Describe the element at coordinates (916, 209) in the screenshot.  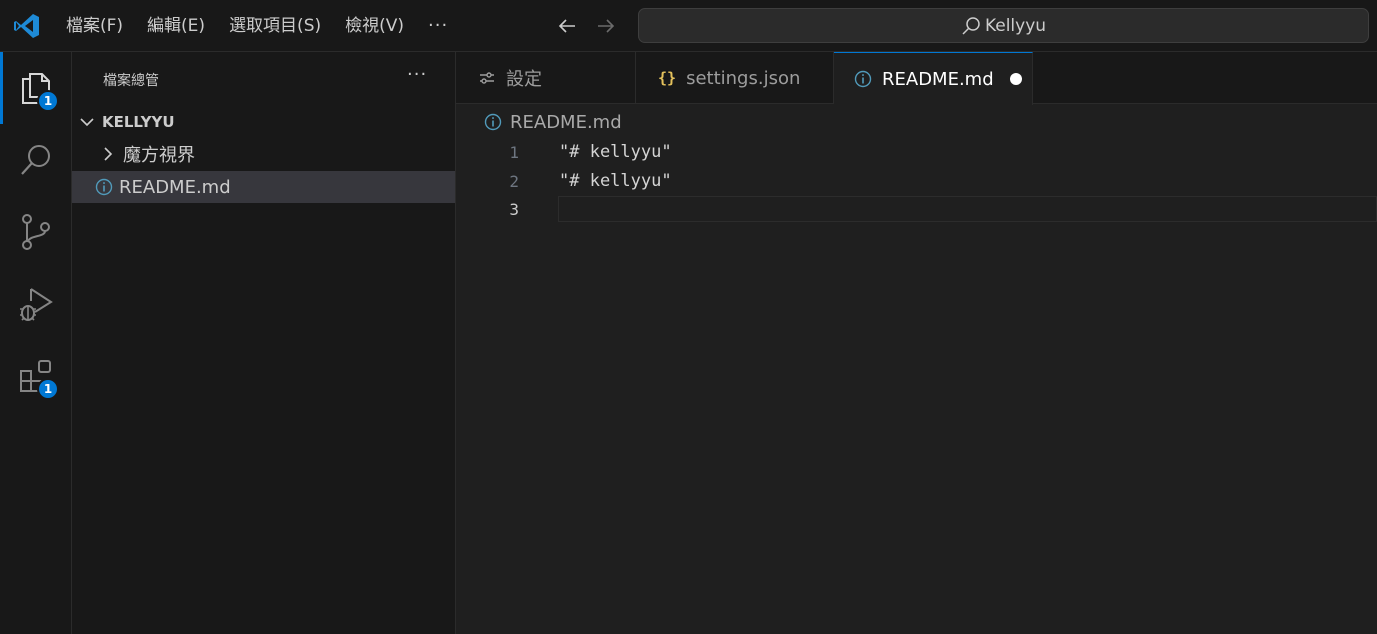
I see `code-line: 3` at that location.